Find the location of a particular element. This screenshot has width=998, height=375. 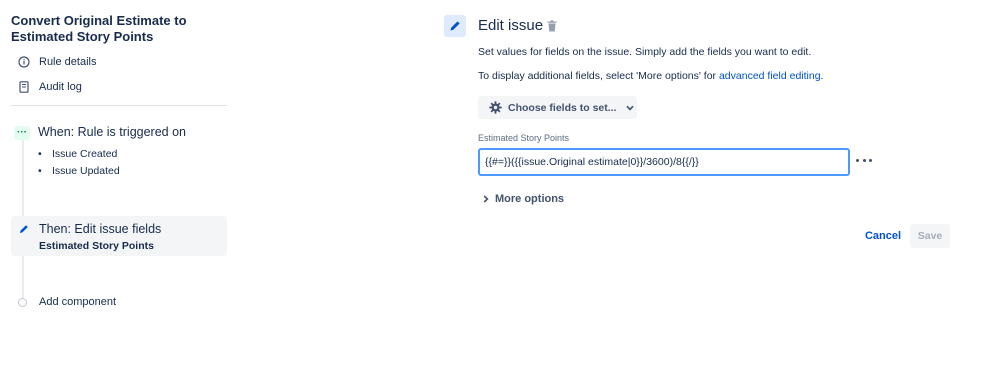

story-points-field-label: Estimated Story Points is located at coordinates (524, 138).